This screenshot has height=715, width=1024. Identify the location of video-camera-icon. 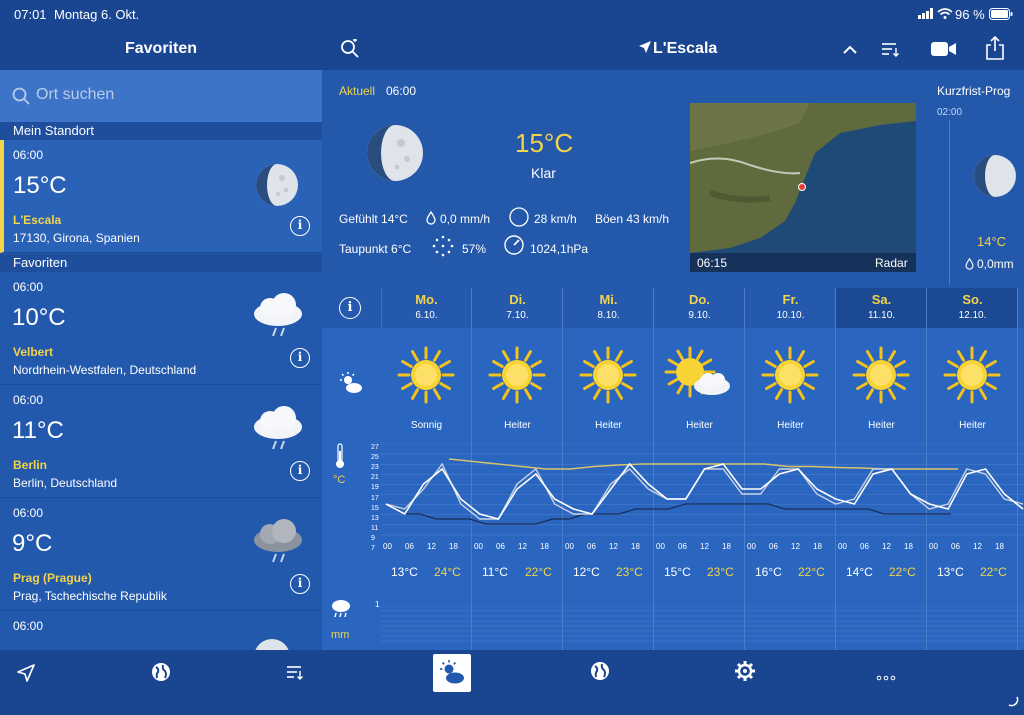
(944, 51).